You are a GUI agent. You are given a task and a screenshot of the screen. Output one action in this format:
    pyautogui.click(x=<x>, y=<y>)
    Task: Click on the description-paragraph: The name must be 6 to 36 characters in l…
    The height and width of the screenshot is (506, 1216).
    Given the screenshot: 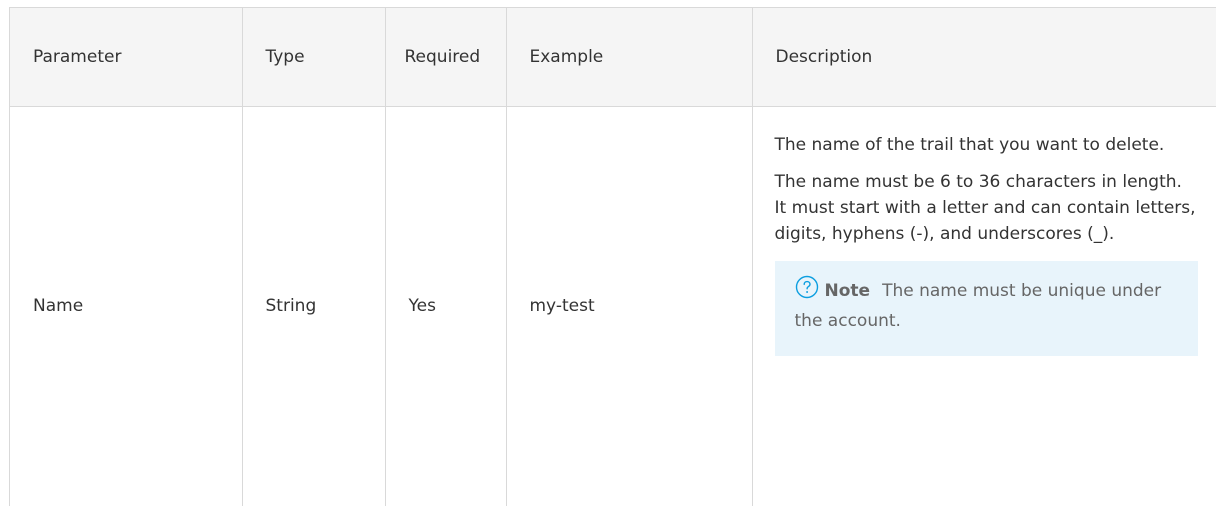 What is the action you would take?
    pyautogui.click(x=985, y=207)
    